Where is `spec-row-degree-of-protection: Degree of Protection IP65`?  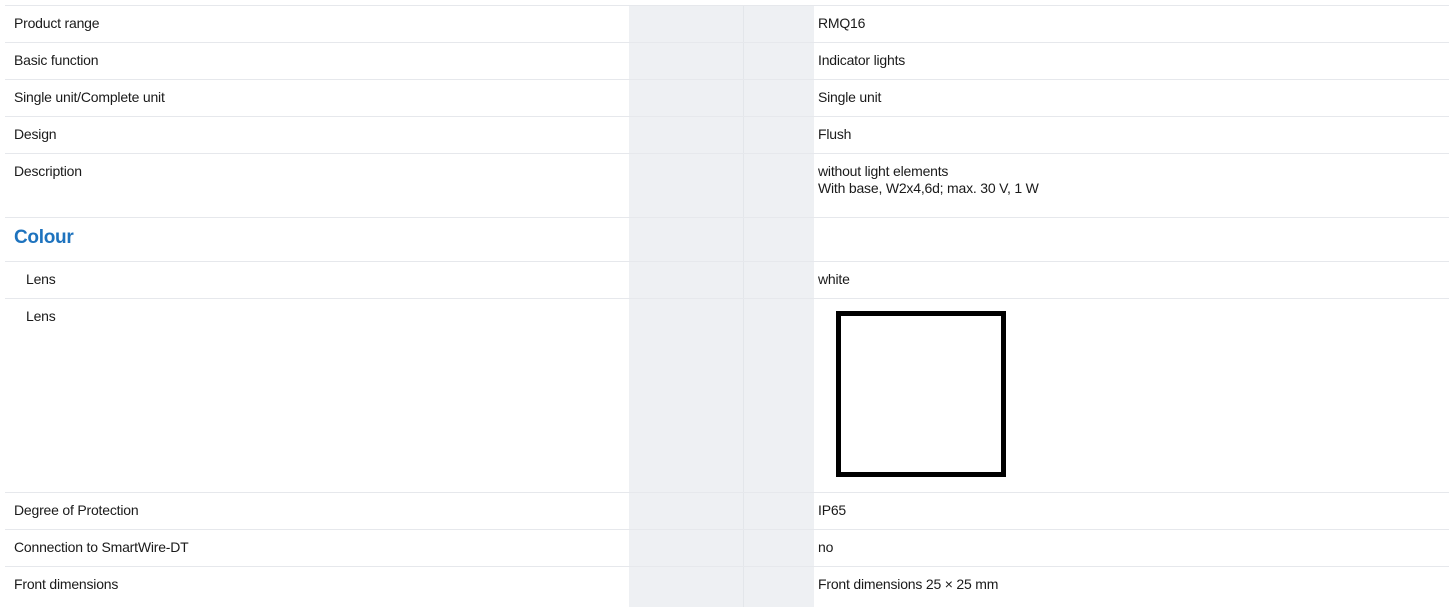 spec-row-degree-of-protection: Degree of Protection IP65 is located at coordinates (727, 511).